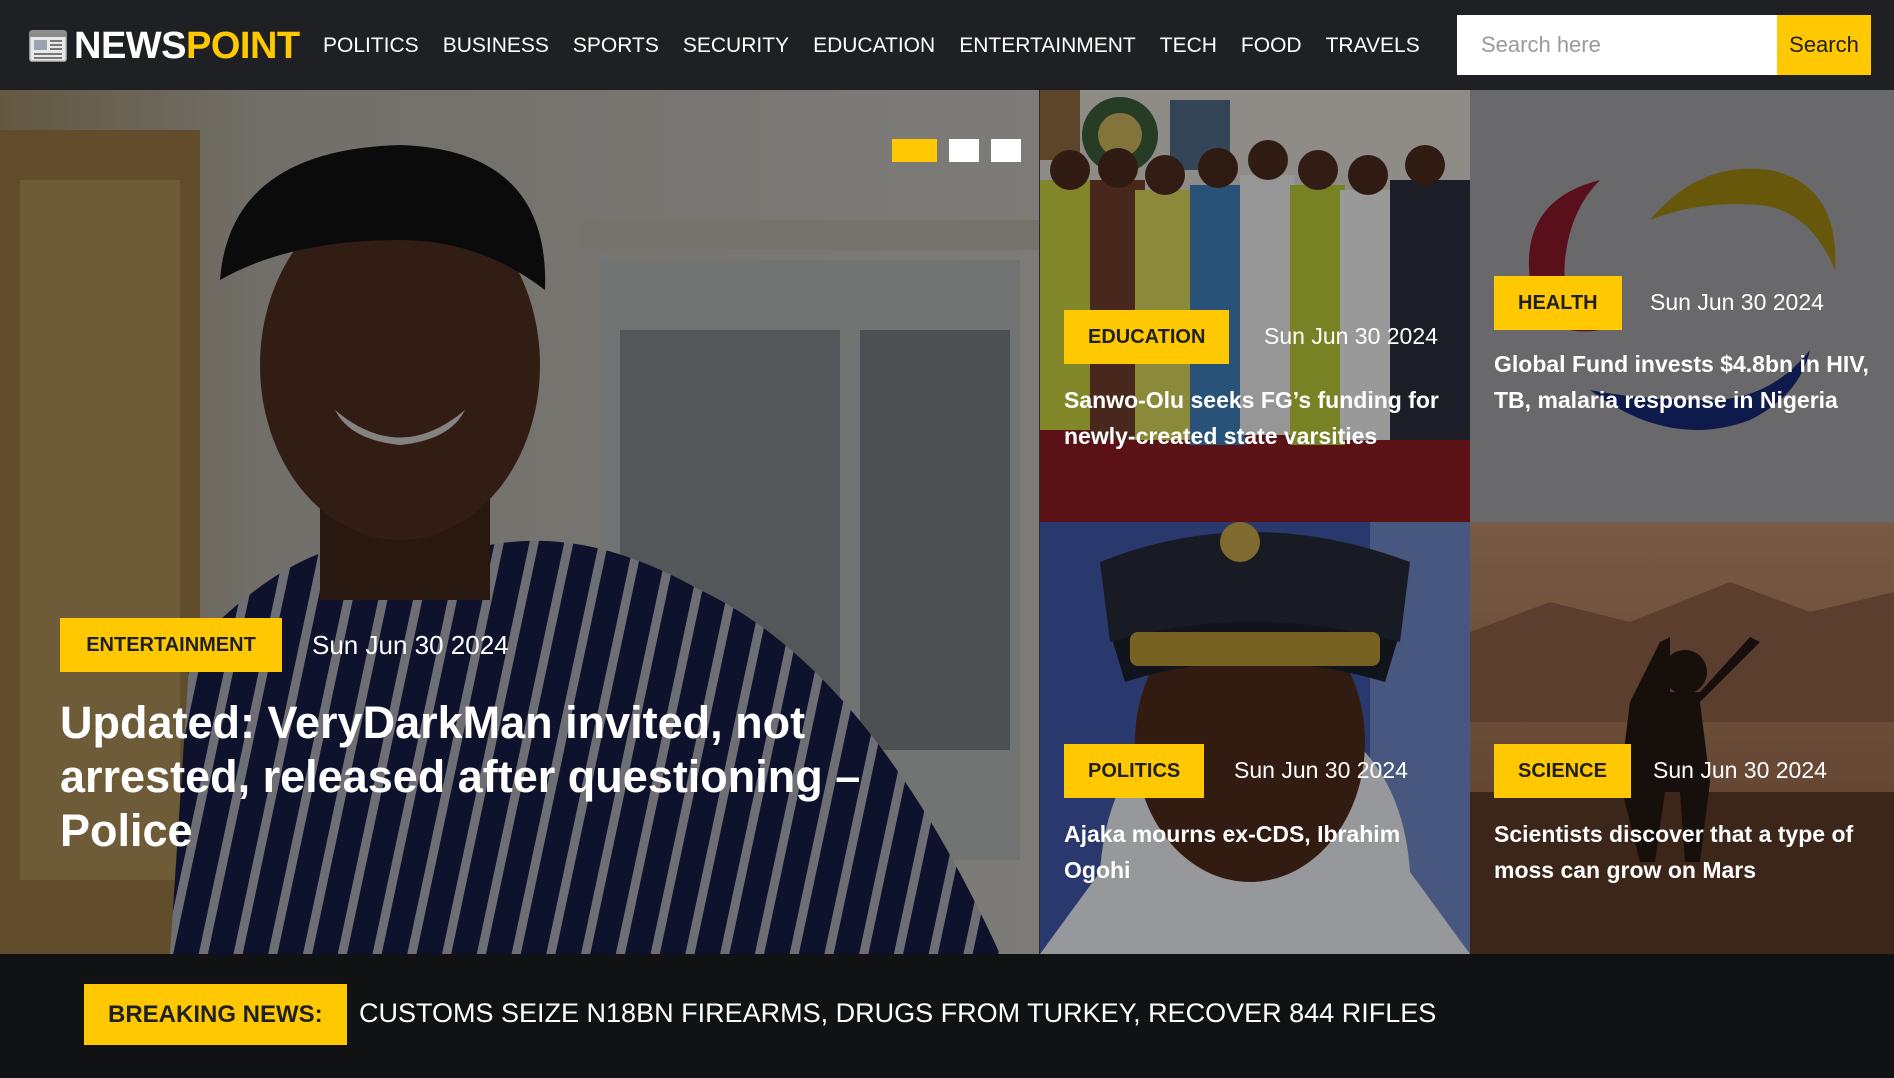 Image resolution: width=1894 pixels, height=1078 pixels. I want to click on breaking-news-label: BREAKING NEWS:, so click(215, 1014).